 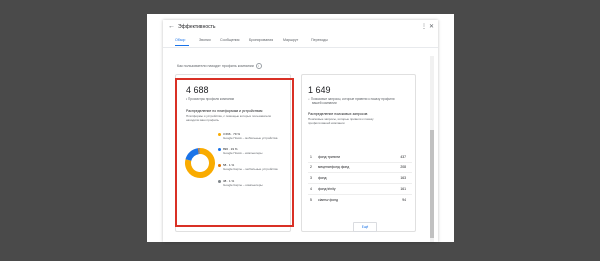 I want to click on tab-messages: Сообщения, so click(x=230, y=40).